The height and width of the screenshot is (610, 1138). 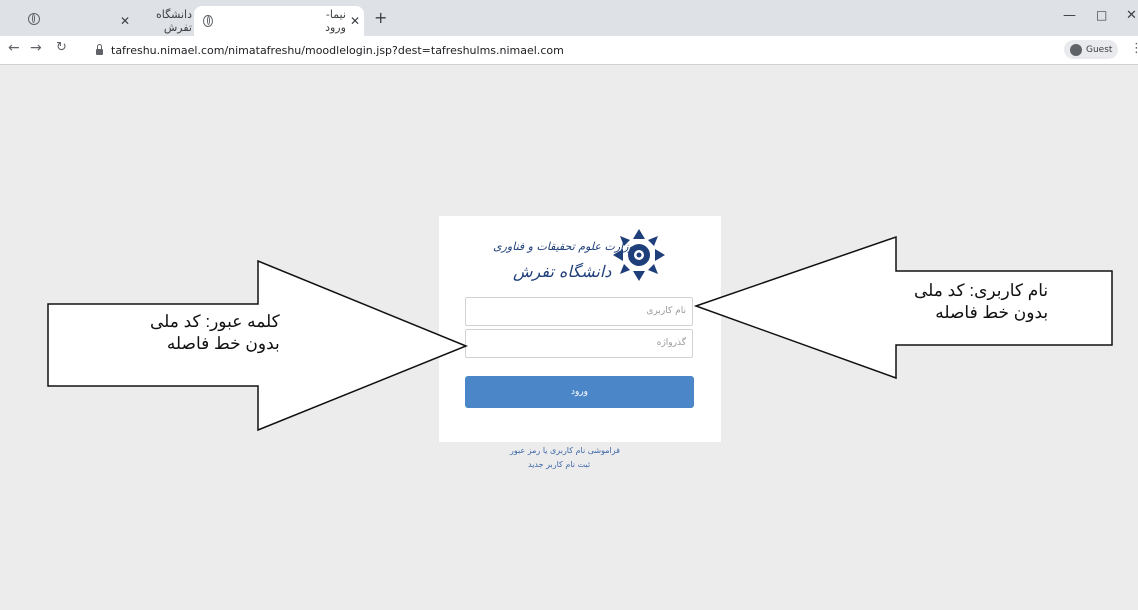 What do you see at coordinates (1131, 15) in the screenshot?
I see `close-window-button: ✕` at bounding box center [1131, 15].